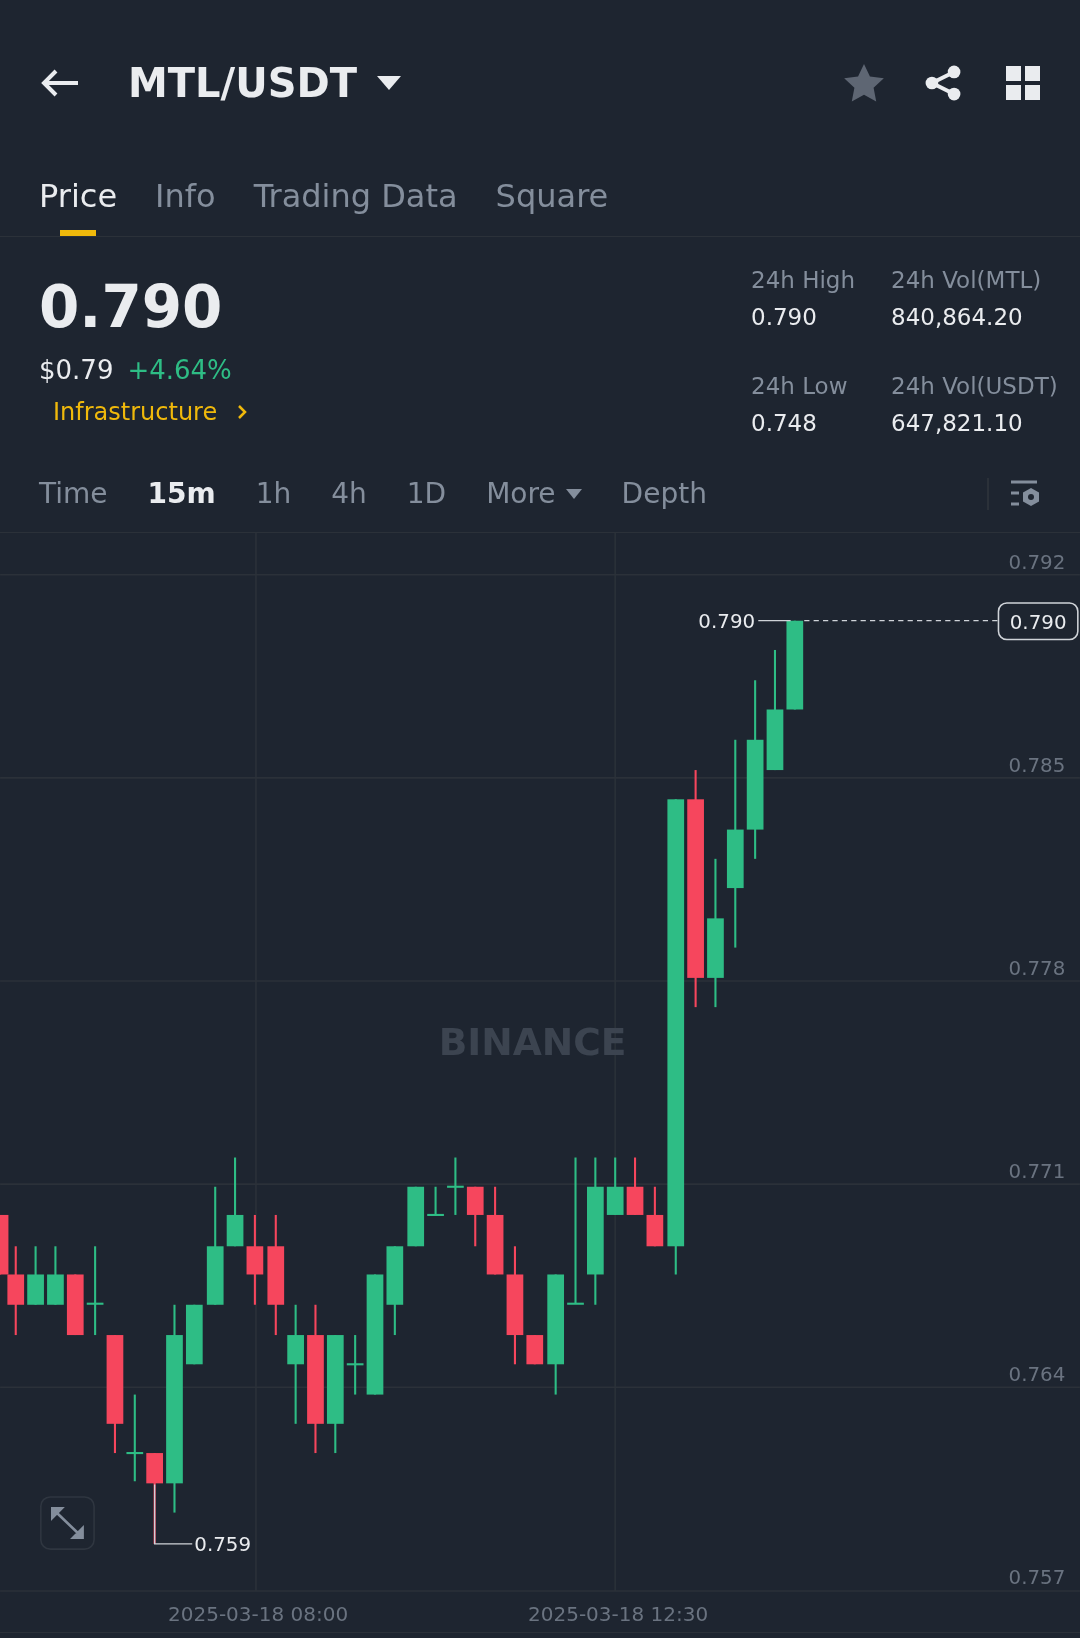 The height and width of the screenshot is (1638, 1080). I want to click on pair-title: MTL/USDT, so click(242, 83).